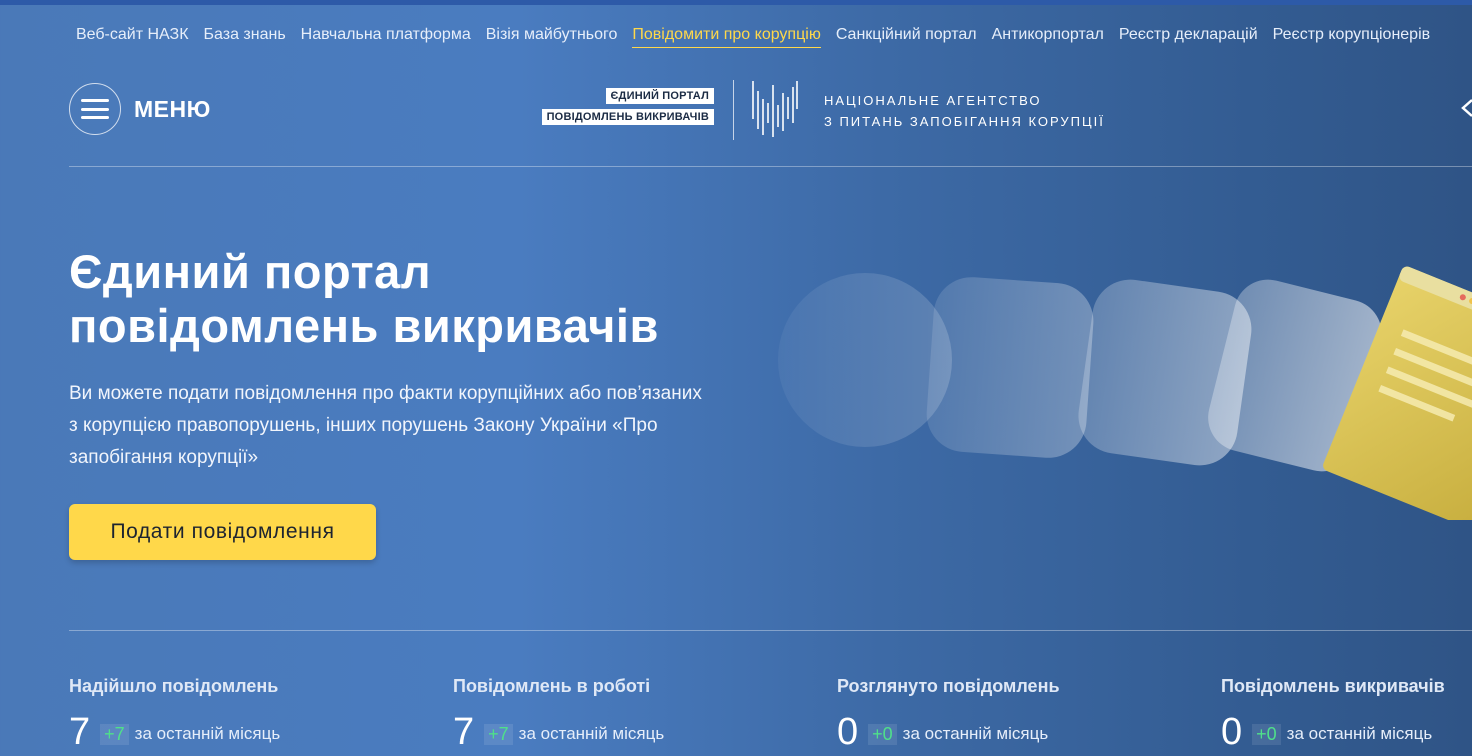 This screenshot has height=756, width=1472. What do you see at coordinates (364, 325) in the screenshot?
I see `page-title-line-2: повідомлень викривачів` at bounding box center [364, 325].